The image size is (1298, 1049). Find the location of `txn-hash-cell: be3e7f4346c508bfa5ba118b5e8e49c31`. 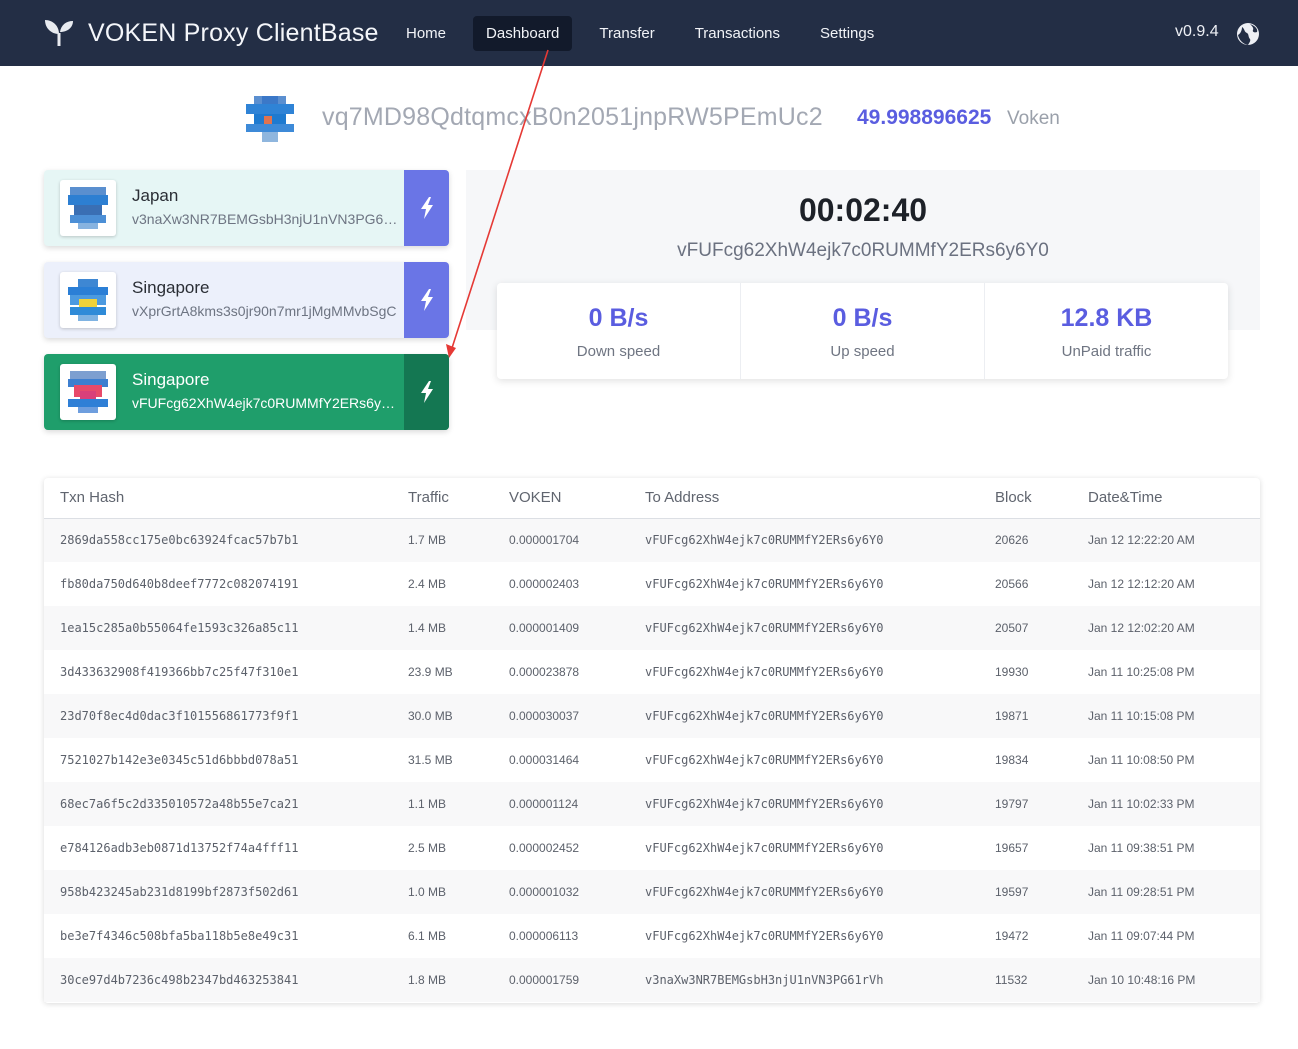

txn-hash-cell: be3e7f4346c508bfa5ba118b5e8e49c31 is located at coordinates (226, 936).